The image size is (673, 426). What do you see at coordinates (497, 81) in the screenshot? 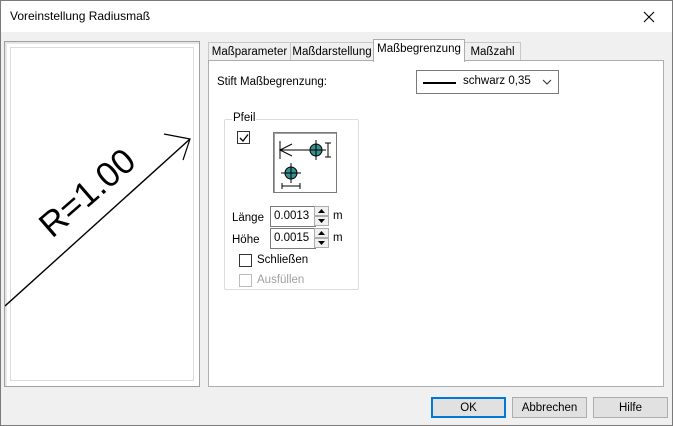
I see `pen-select-value: schwarz 0,35` at bounding box center [497, 81].